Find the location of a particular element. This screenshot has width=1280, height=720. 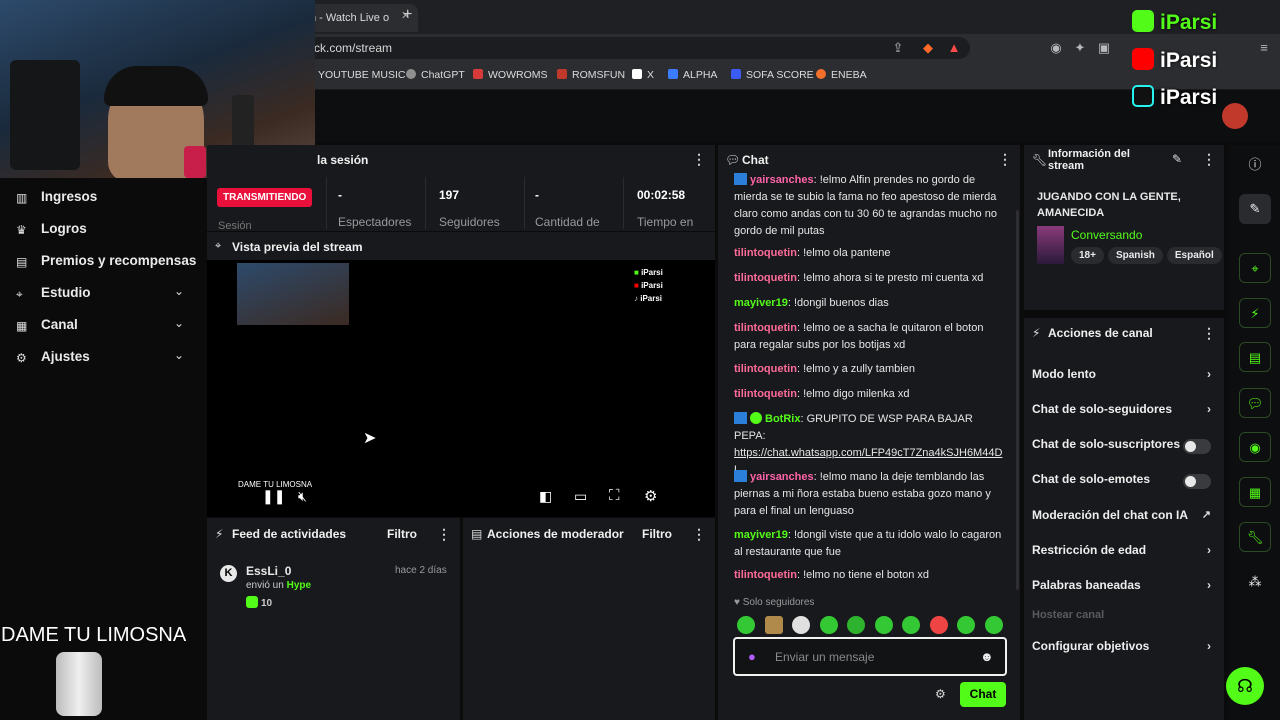

action-slow-mode: Modo lento › is located at coordinates (1124, 377).